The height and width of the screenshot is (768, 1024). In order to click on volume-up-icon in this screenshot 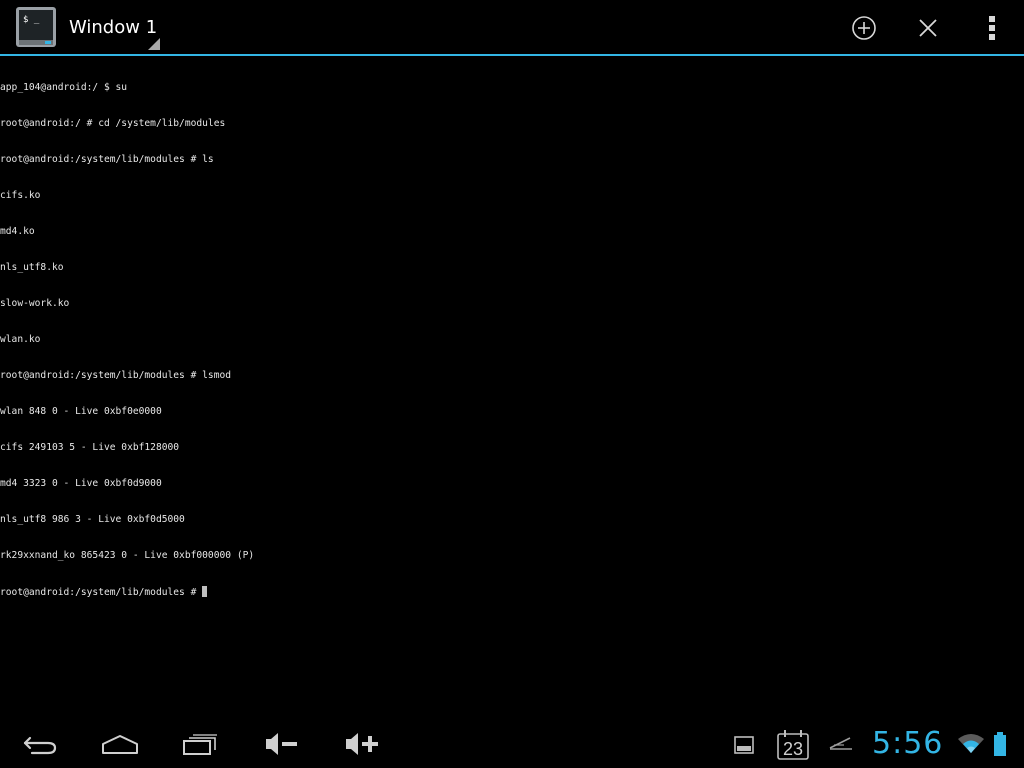, I will do `click(362, 744)`.